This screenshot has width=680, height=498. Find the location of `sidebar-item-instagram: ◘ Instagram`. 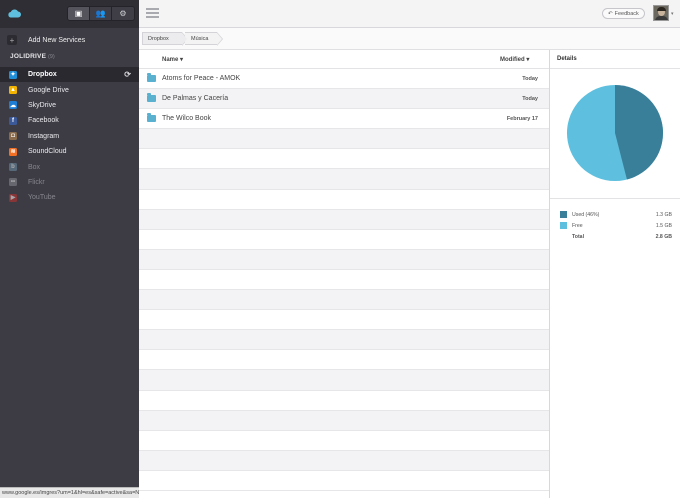

sidebar-item-instagram: ◘ Instagram is located at coordinates (69, 136).